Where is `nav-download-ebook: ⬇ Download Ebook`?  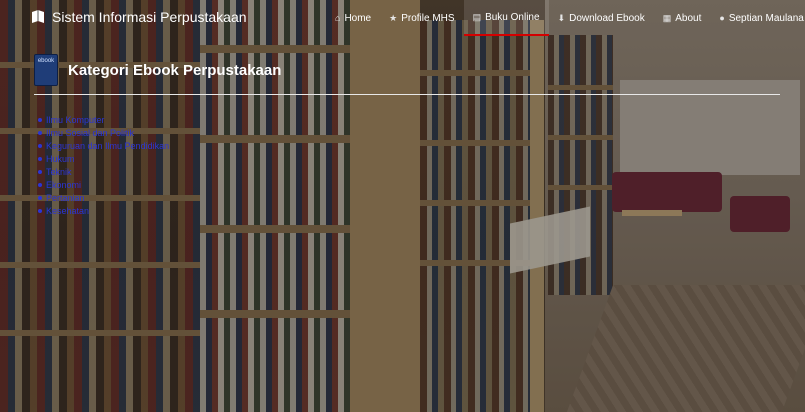
nav-download-ebook: ⬇ Download Ebook is located at coordinates (601, 18).